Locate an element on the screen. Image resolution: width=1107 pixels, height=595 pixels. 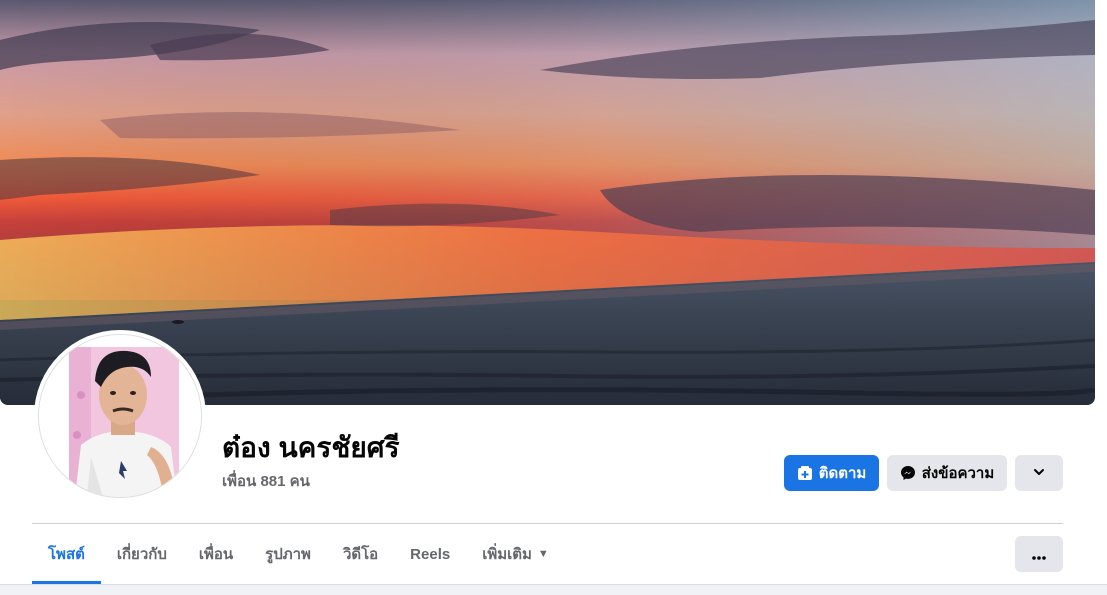
tab-friends: เพื่อน is located at coordinates (216, 554).